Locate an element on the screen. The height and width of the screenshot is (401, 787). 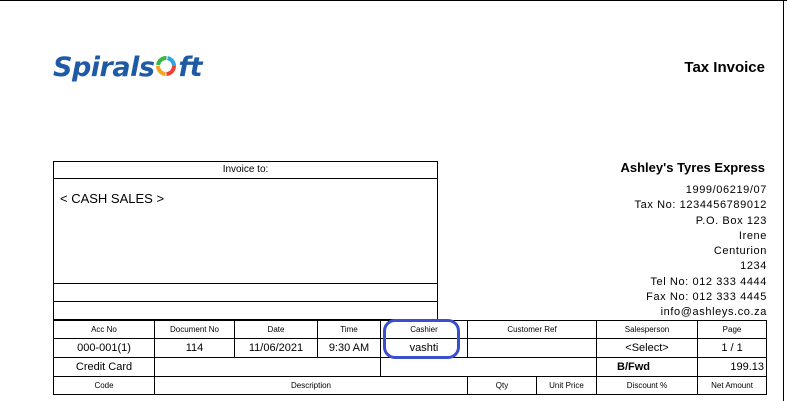
date-header: Date is located at coordinates (276, 329).